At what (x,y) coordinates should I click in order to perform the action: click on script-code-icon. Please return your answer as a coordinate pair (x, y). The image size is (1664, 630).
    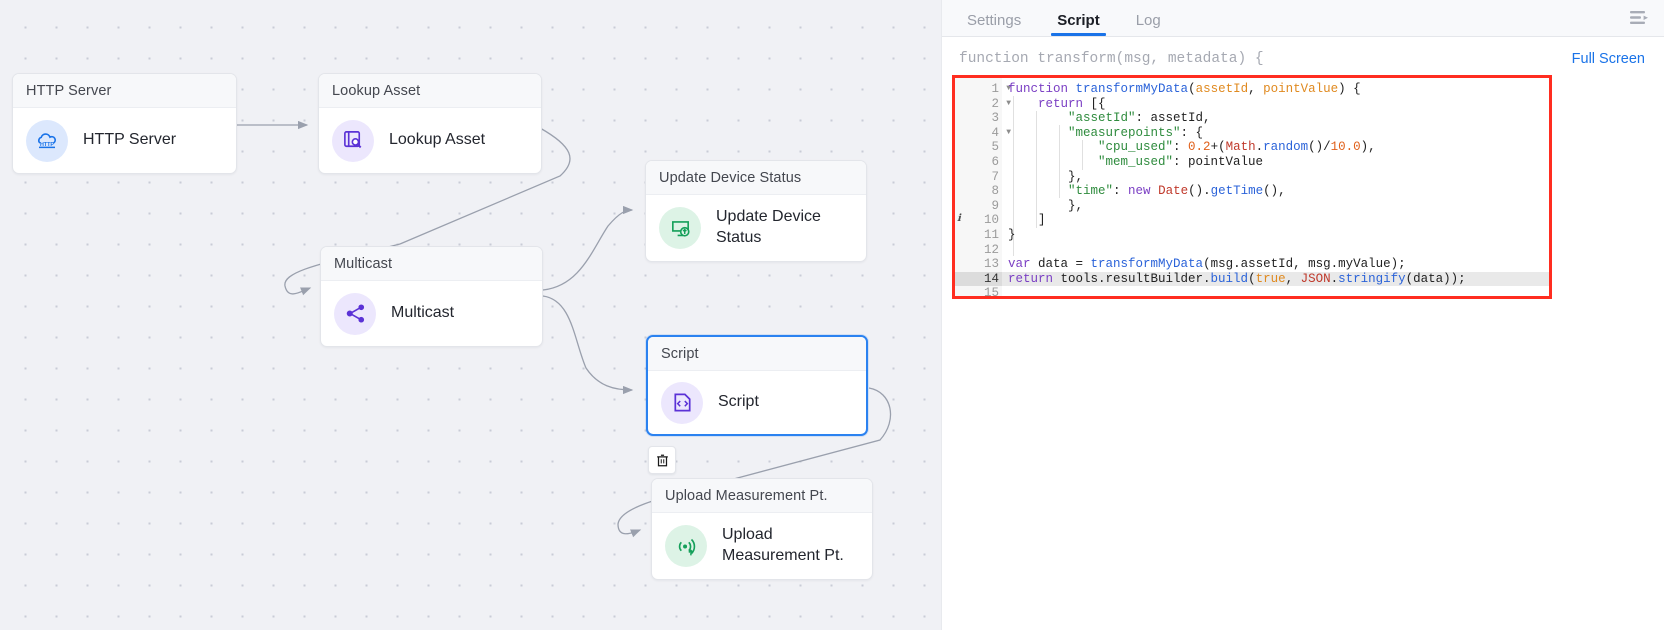
    Looking at the image, I should click on (682, 402).